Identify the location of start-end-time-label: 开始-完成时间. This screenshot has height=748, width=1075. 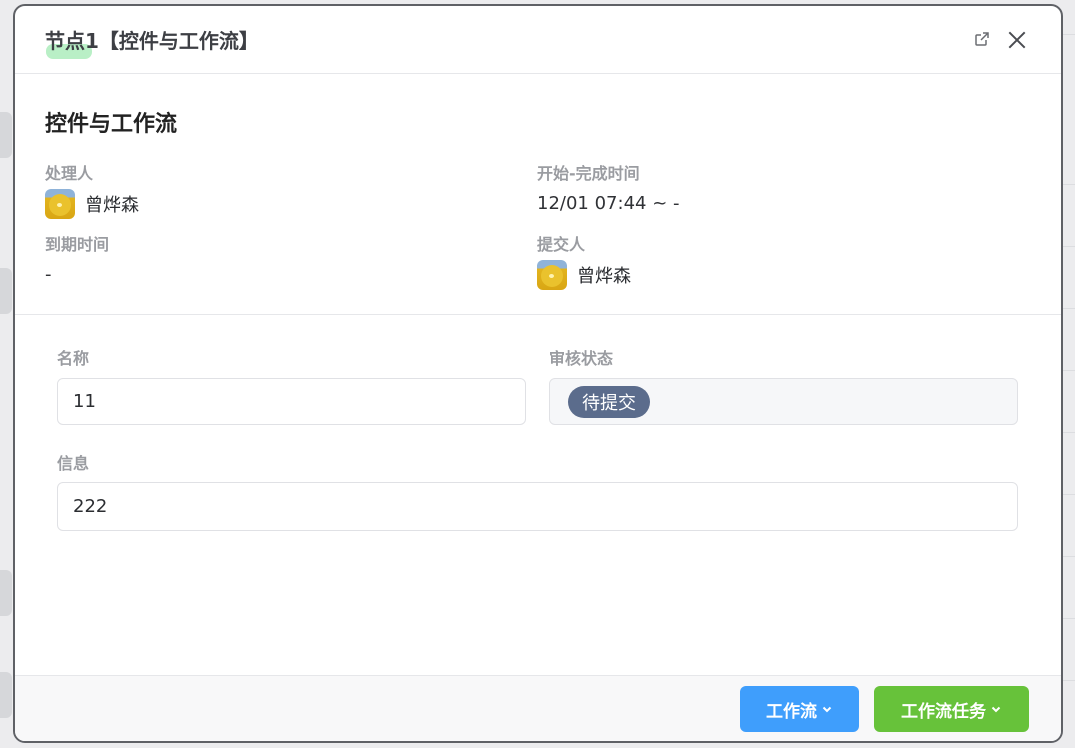
(588, 173).